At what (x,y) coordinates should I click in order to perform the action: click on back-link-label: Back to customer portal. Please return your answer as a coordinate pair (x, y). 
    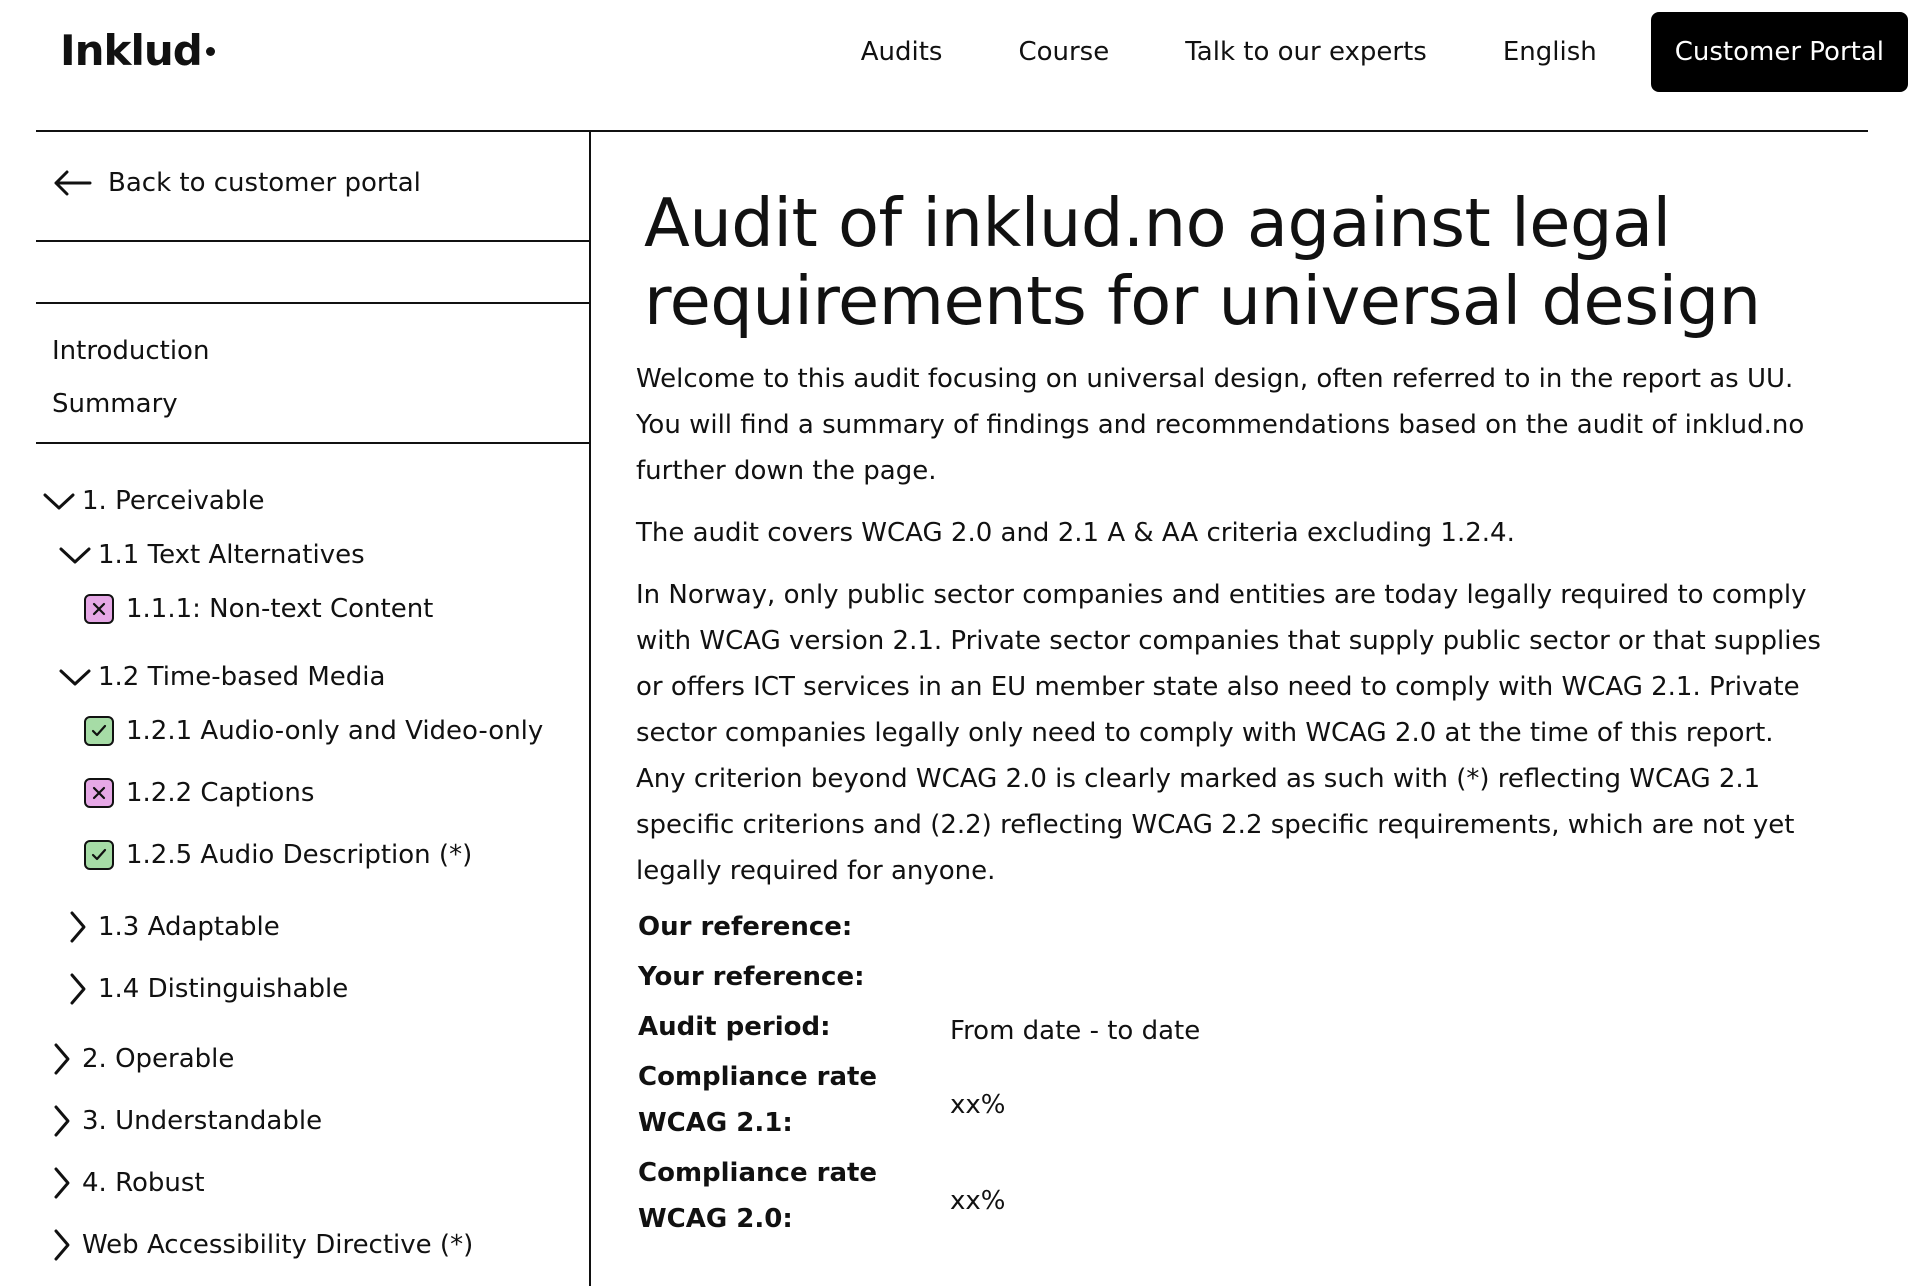
    Looking at the image, I should click on (264, 183).